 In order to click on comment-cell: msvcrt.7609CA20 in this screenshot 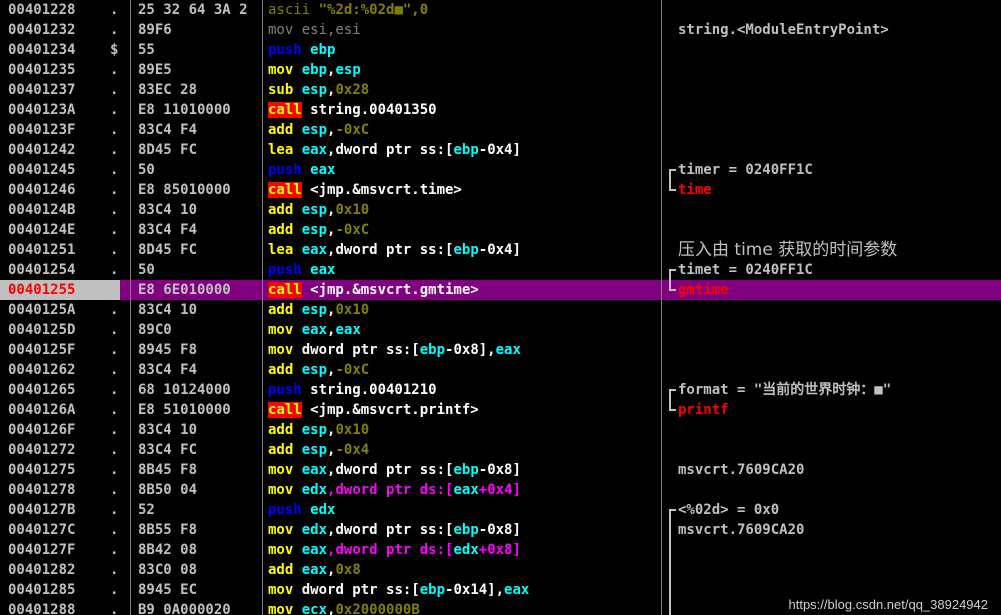, I will do `click(741, 470)`.